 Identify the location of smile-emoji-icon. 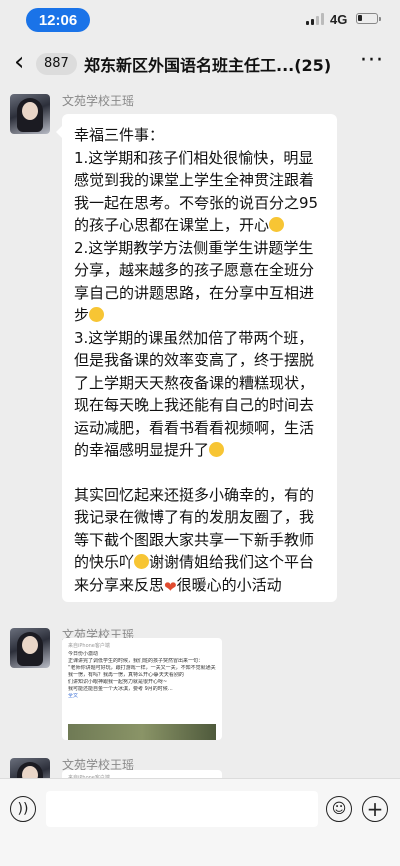
(97, 314).